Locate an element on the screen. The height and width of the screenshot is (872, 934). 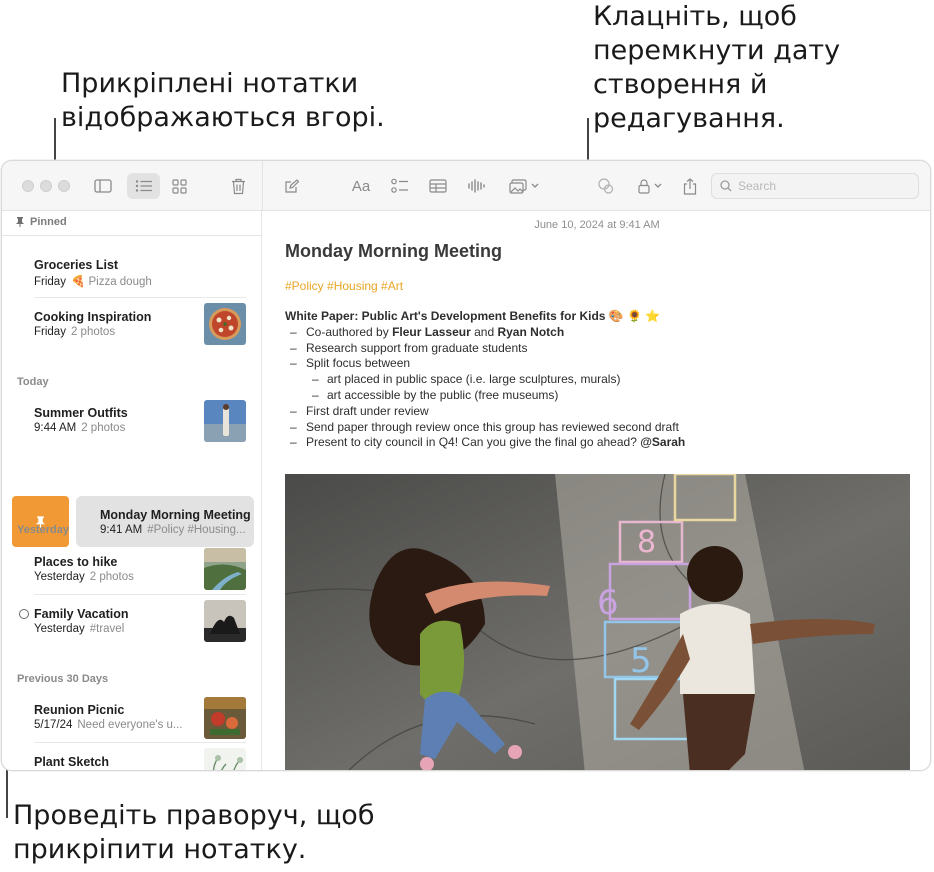
pin-icon is located at coordinates (20, 222).